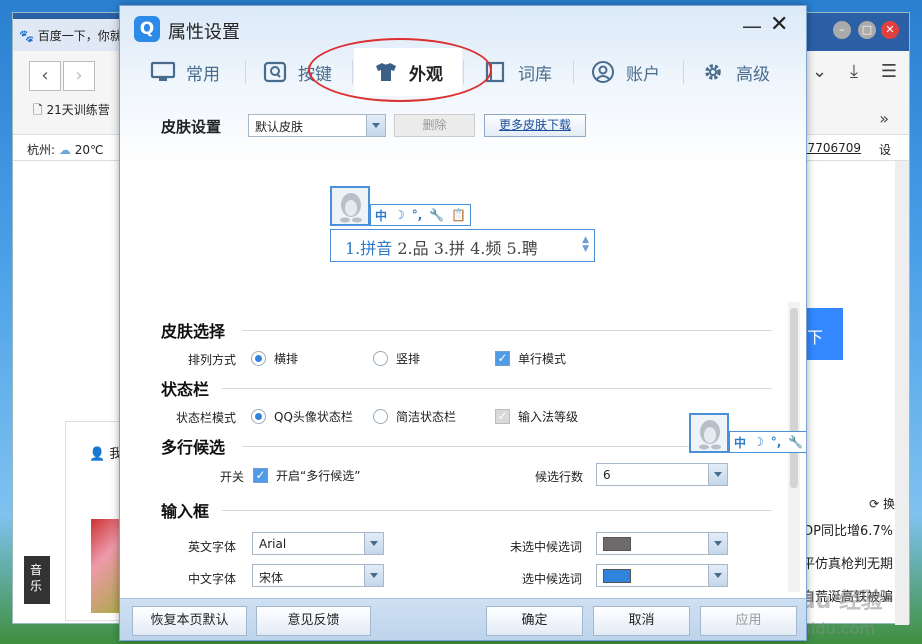 The image size is (922, 644). What do you see at coordinates (313, 621) in the screenshot?
I see `feedback-button: 意见反馈` at bounding box center [313, 621].